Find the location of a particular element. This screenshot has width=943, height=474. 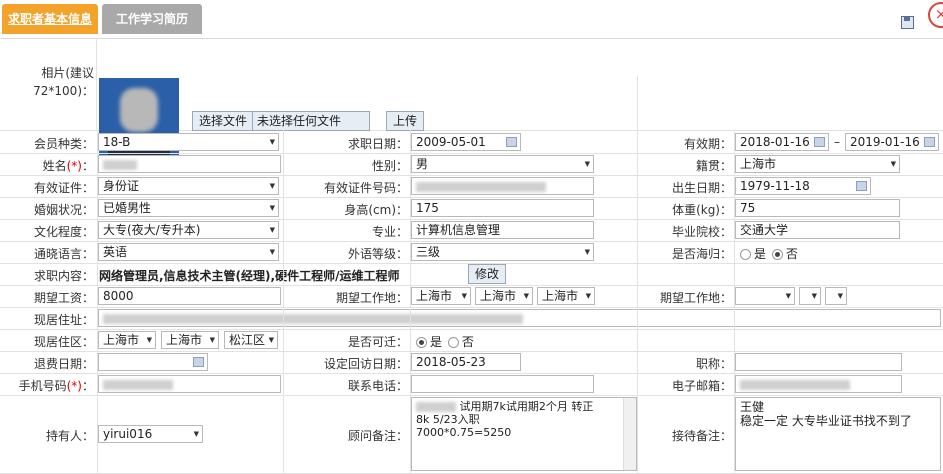

holder-select: yirui016 is located at coordinates (150, 434).